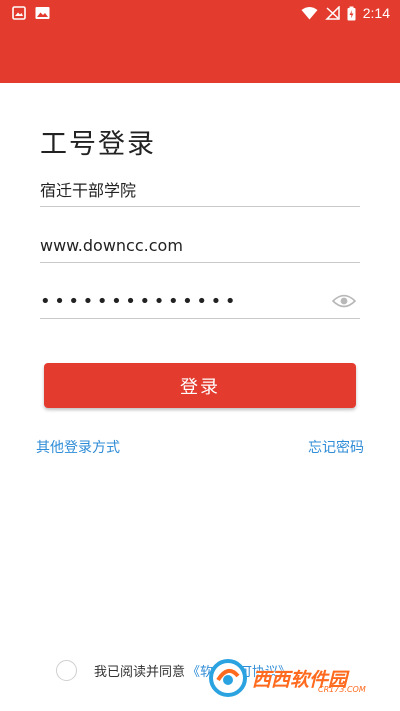 The image size is (400, 711). Describe the element at coordinates (140, 301) in the screenshot. I see `password-value: ••••••••••••••` at that location.